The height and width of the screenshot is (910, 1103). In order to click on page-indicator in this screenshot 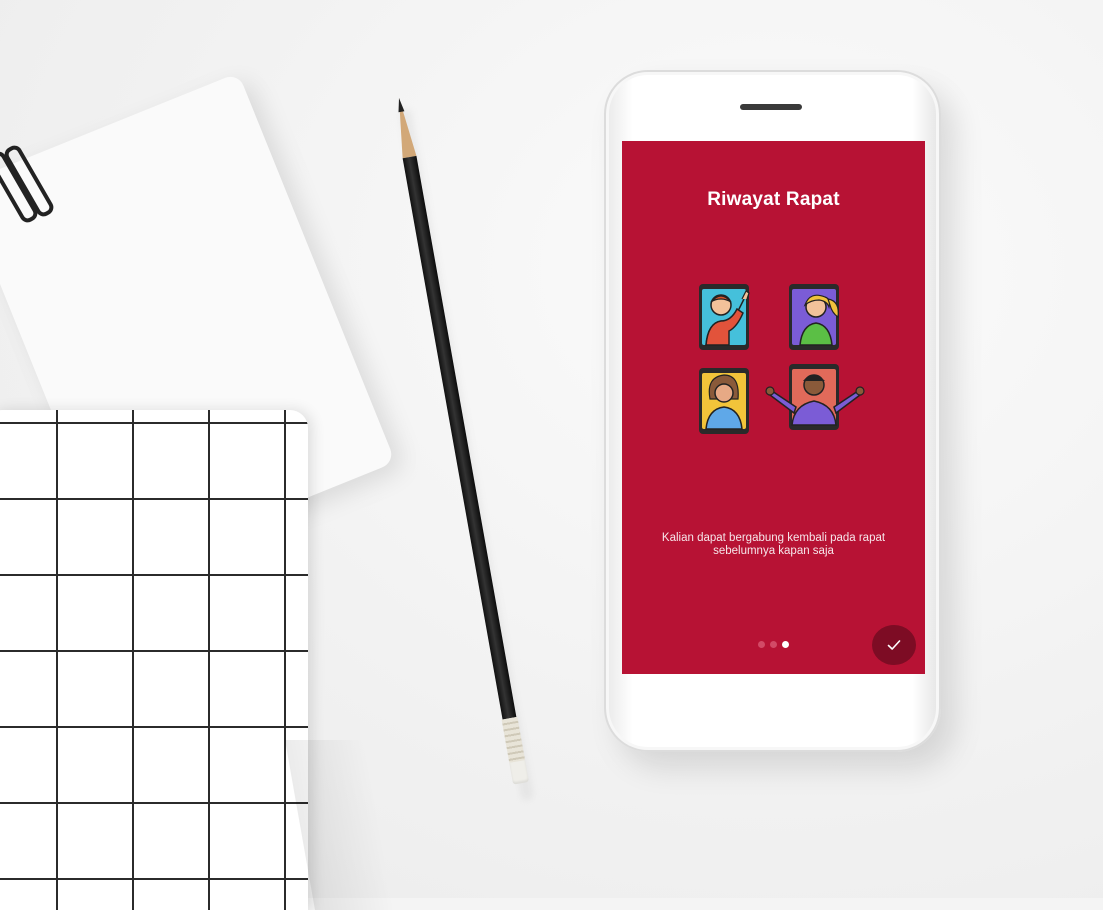, I will do `click(773, 645)`.